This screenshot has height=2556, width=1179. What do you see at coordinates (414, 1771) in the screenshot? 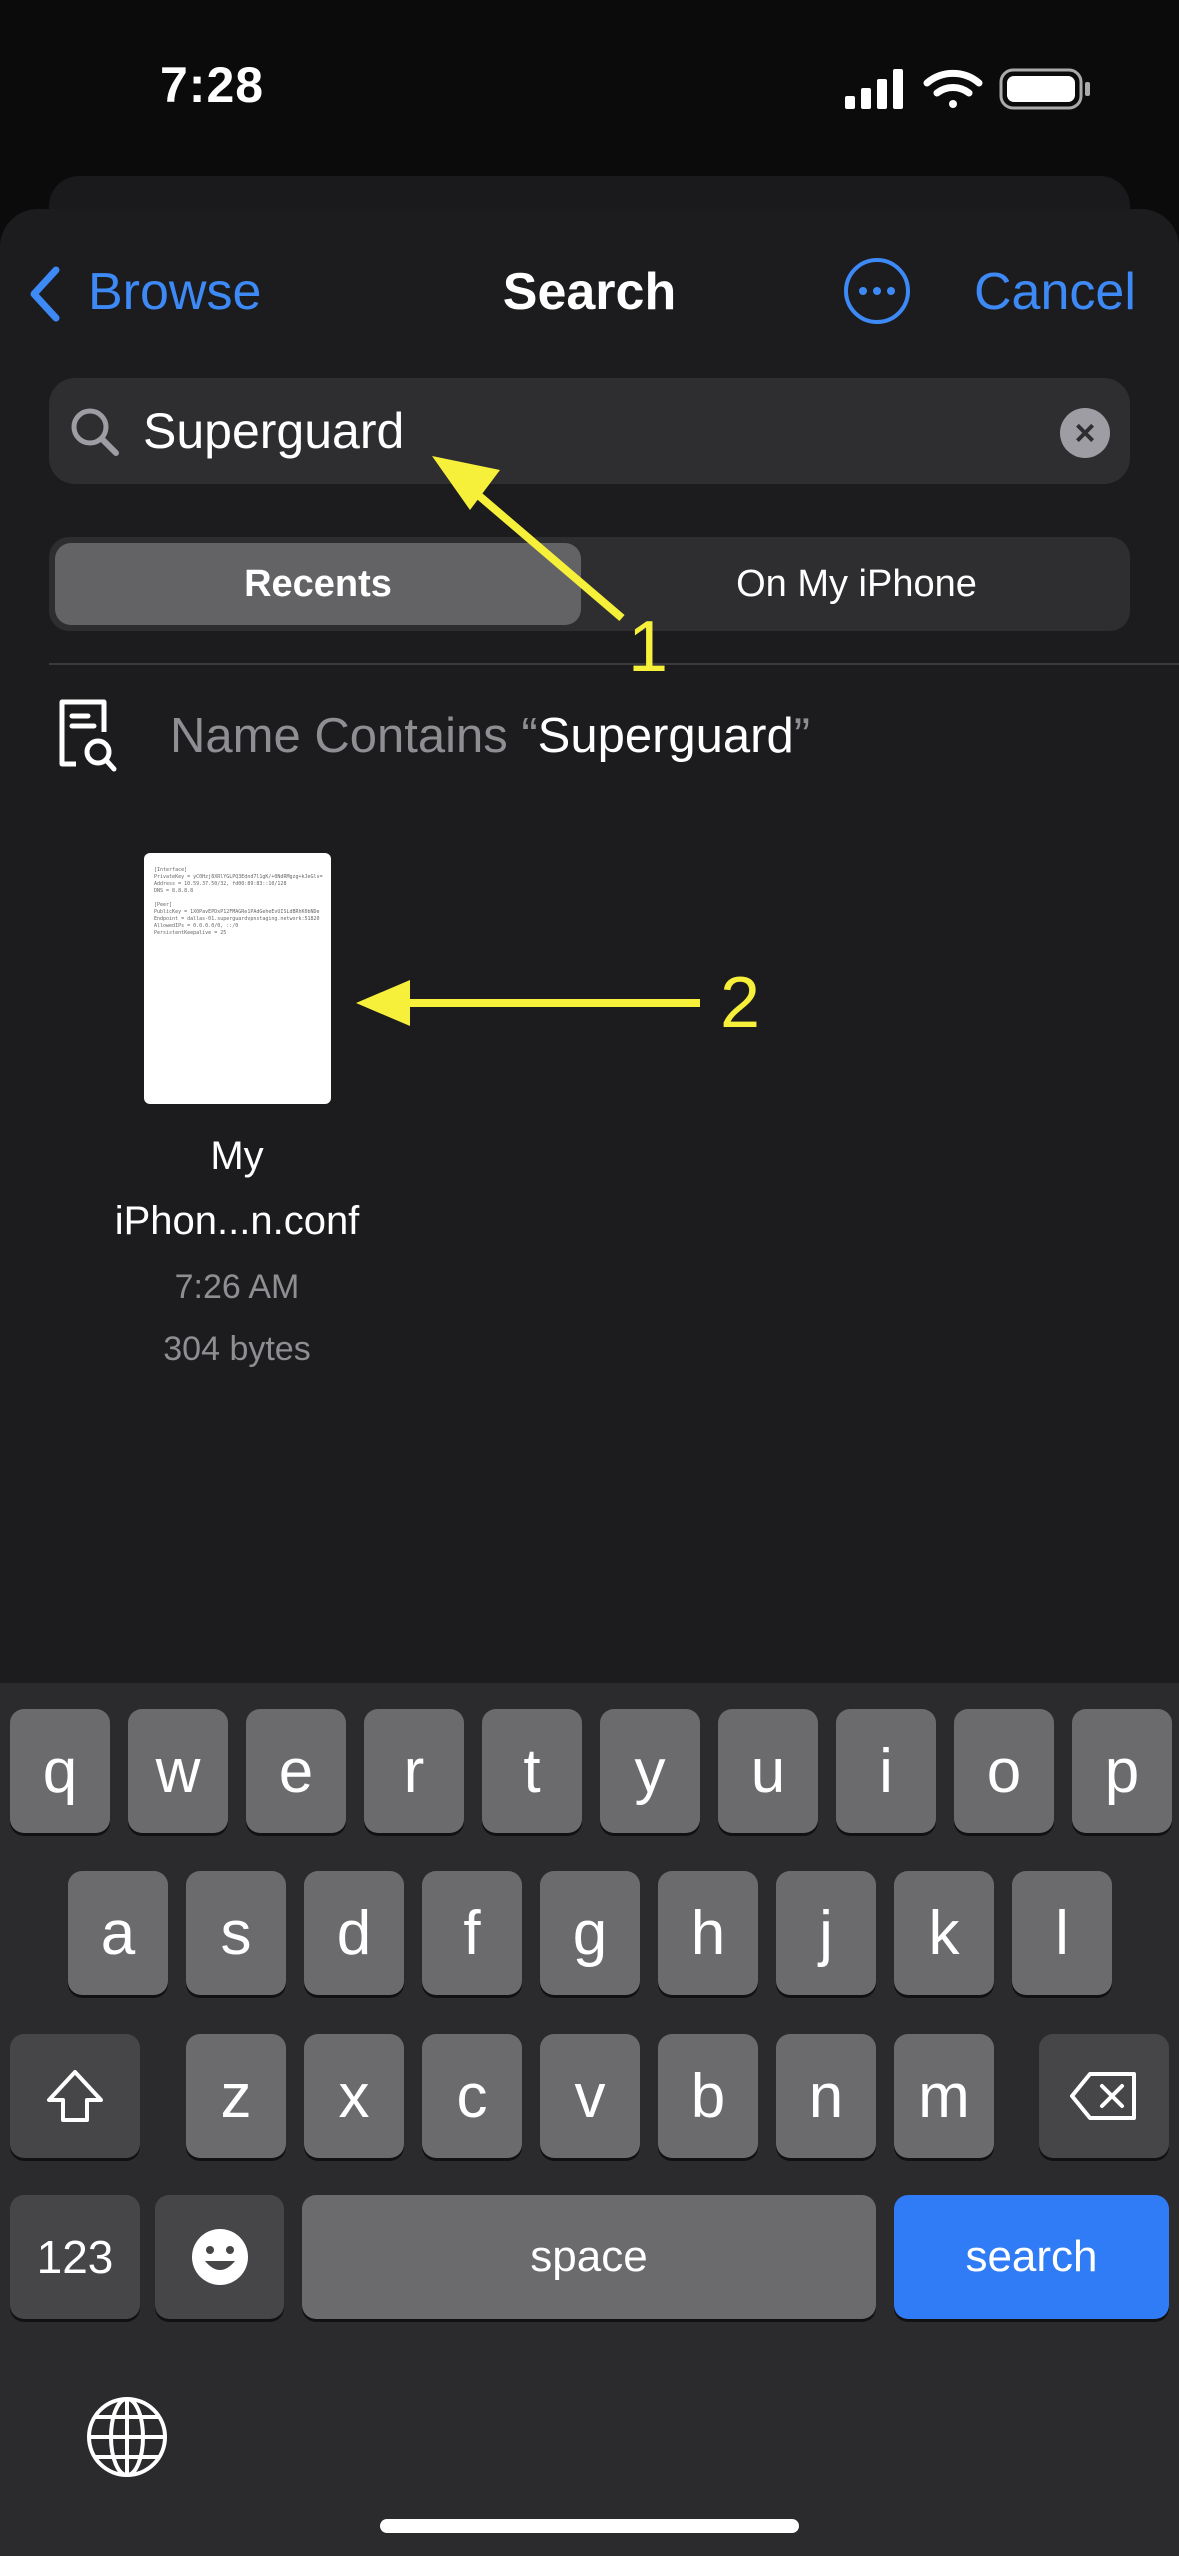
I see `key-r: r` at bounding box center [414, 1771].